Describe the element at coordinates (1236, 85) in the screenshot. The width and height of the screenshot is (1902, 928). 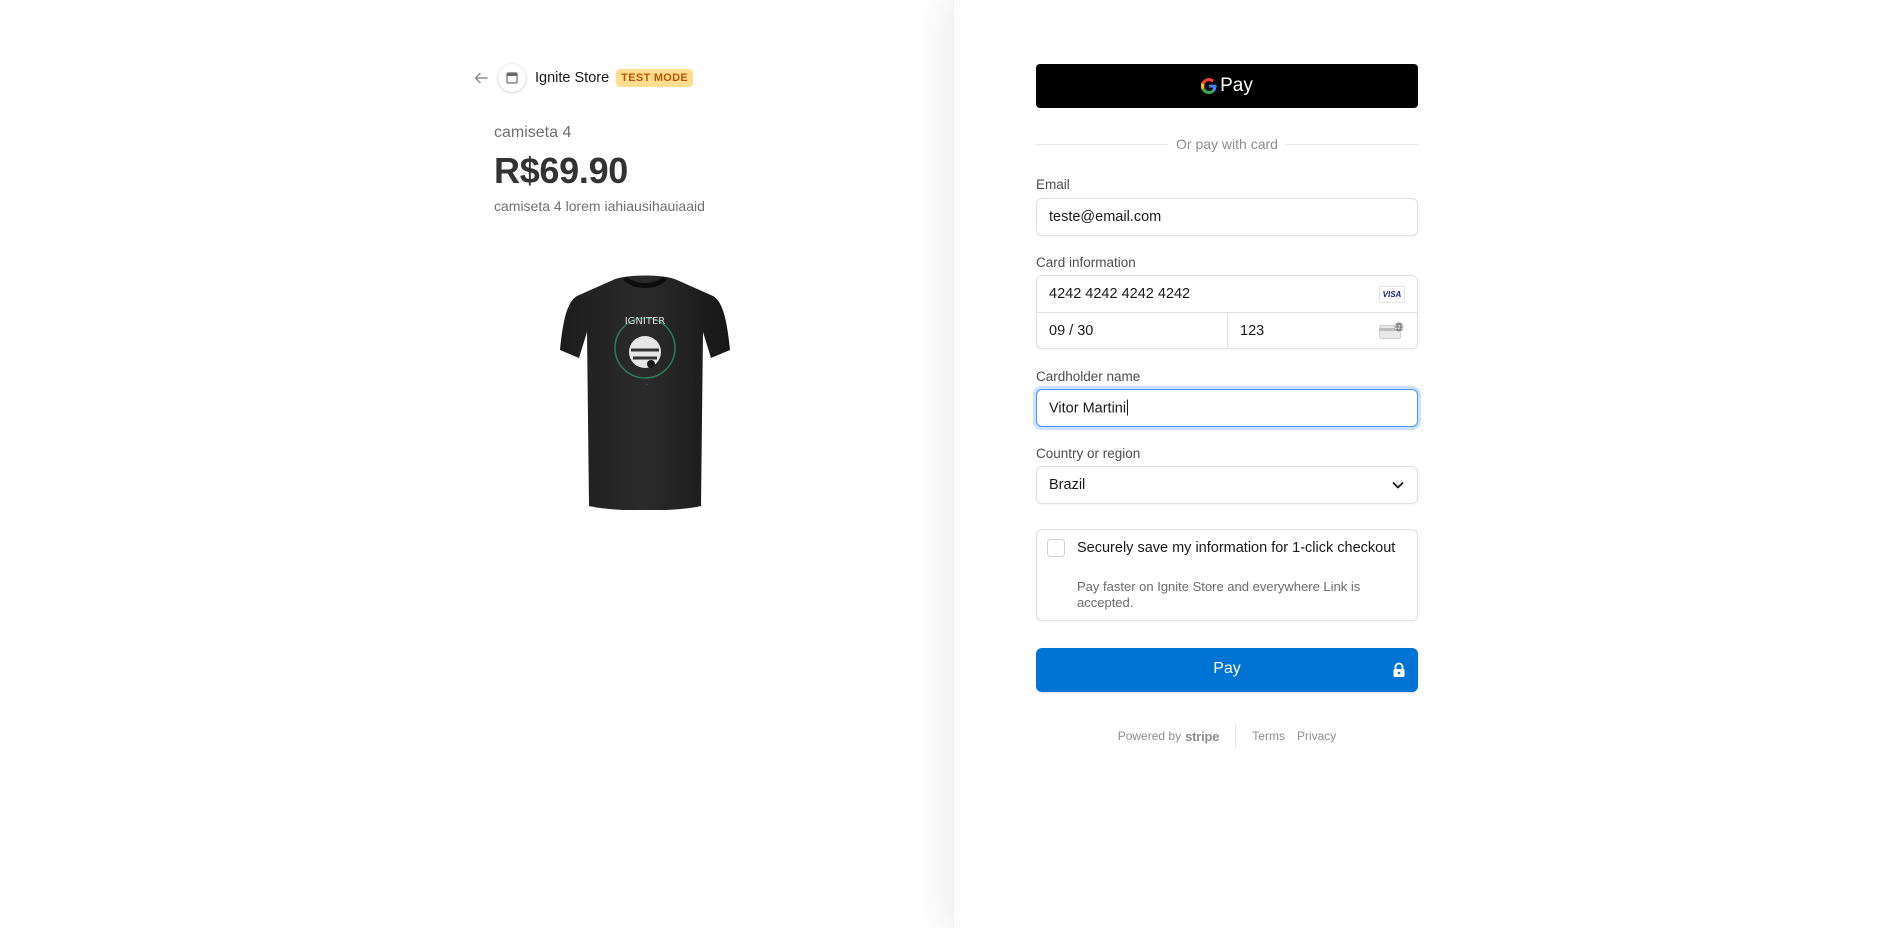
I see `google-pay-label: Pay` at that location.